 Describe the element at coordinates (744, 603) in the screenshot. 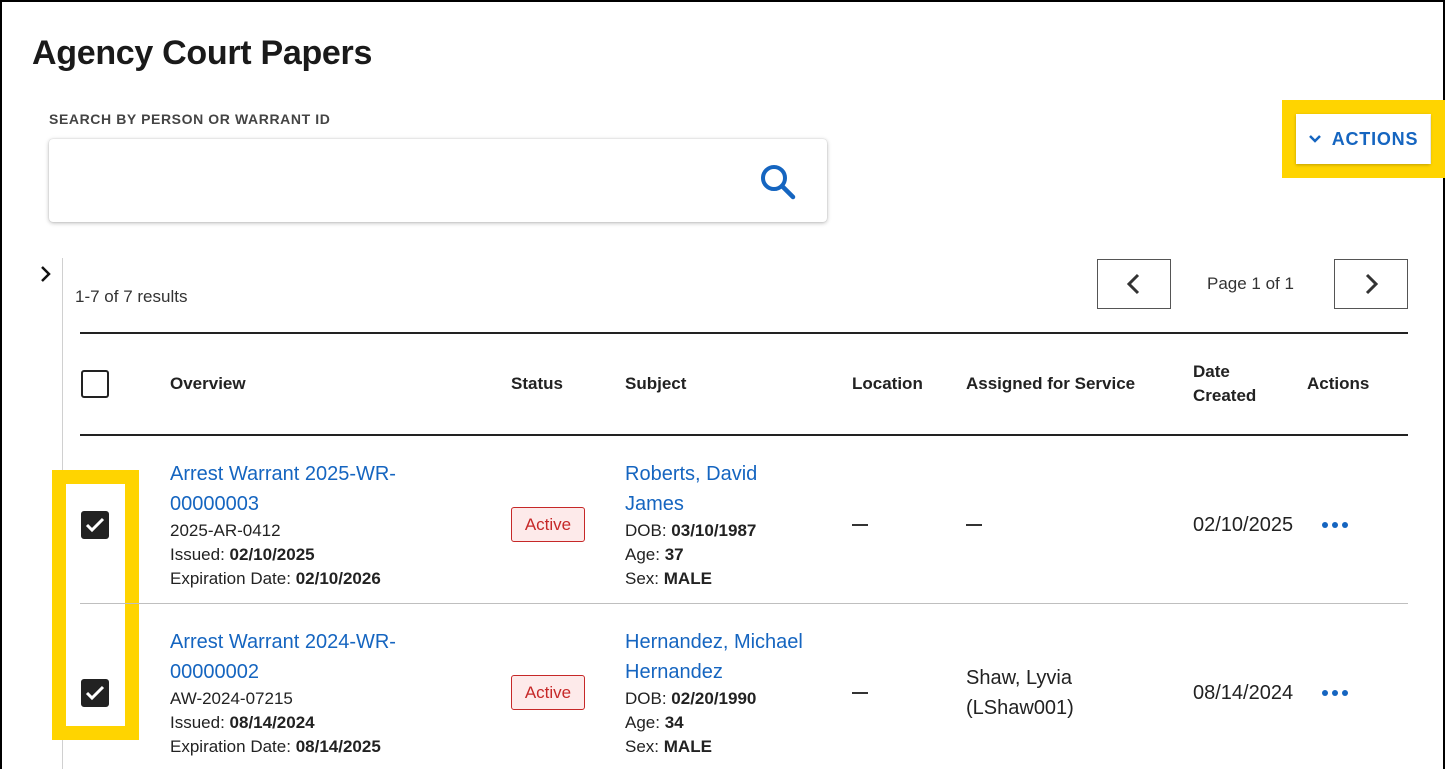

I see `row-divider` at that location.